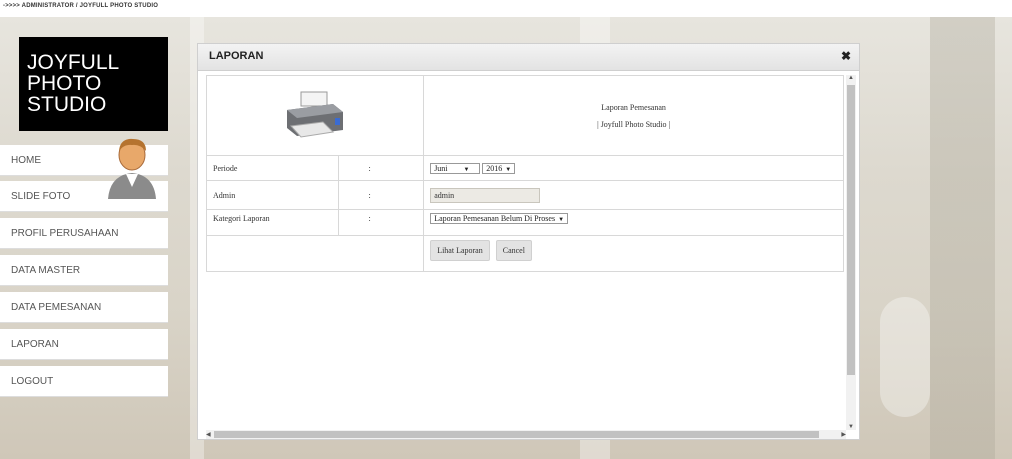 The height and width of the screenshot is (459, 1012). Describe the element at coordinates (633, 222) in the screenshot. I see `kategori-field: Laporan Pemesanan Belum Di Proses ▼` at that location.